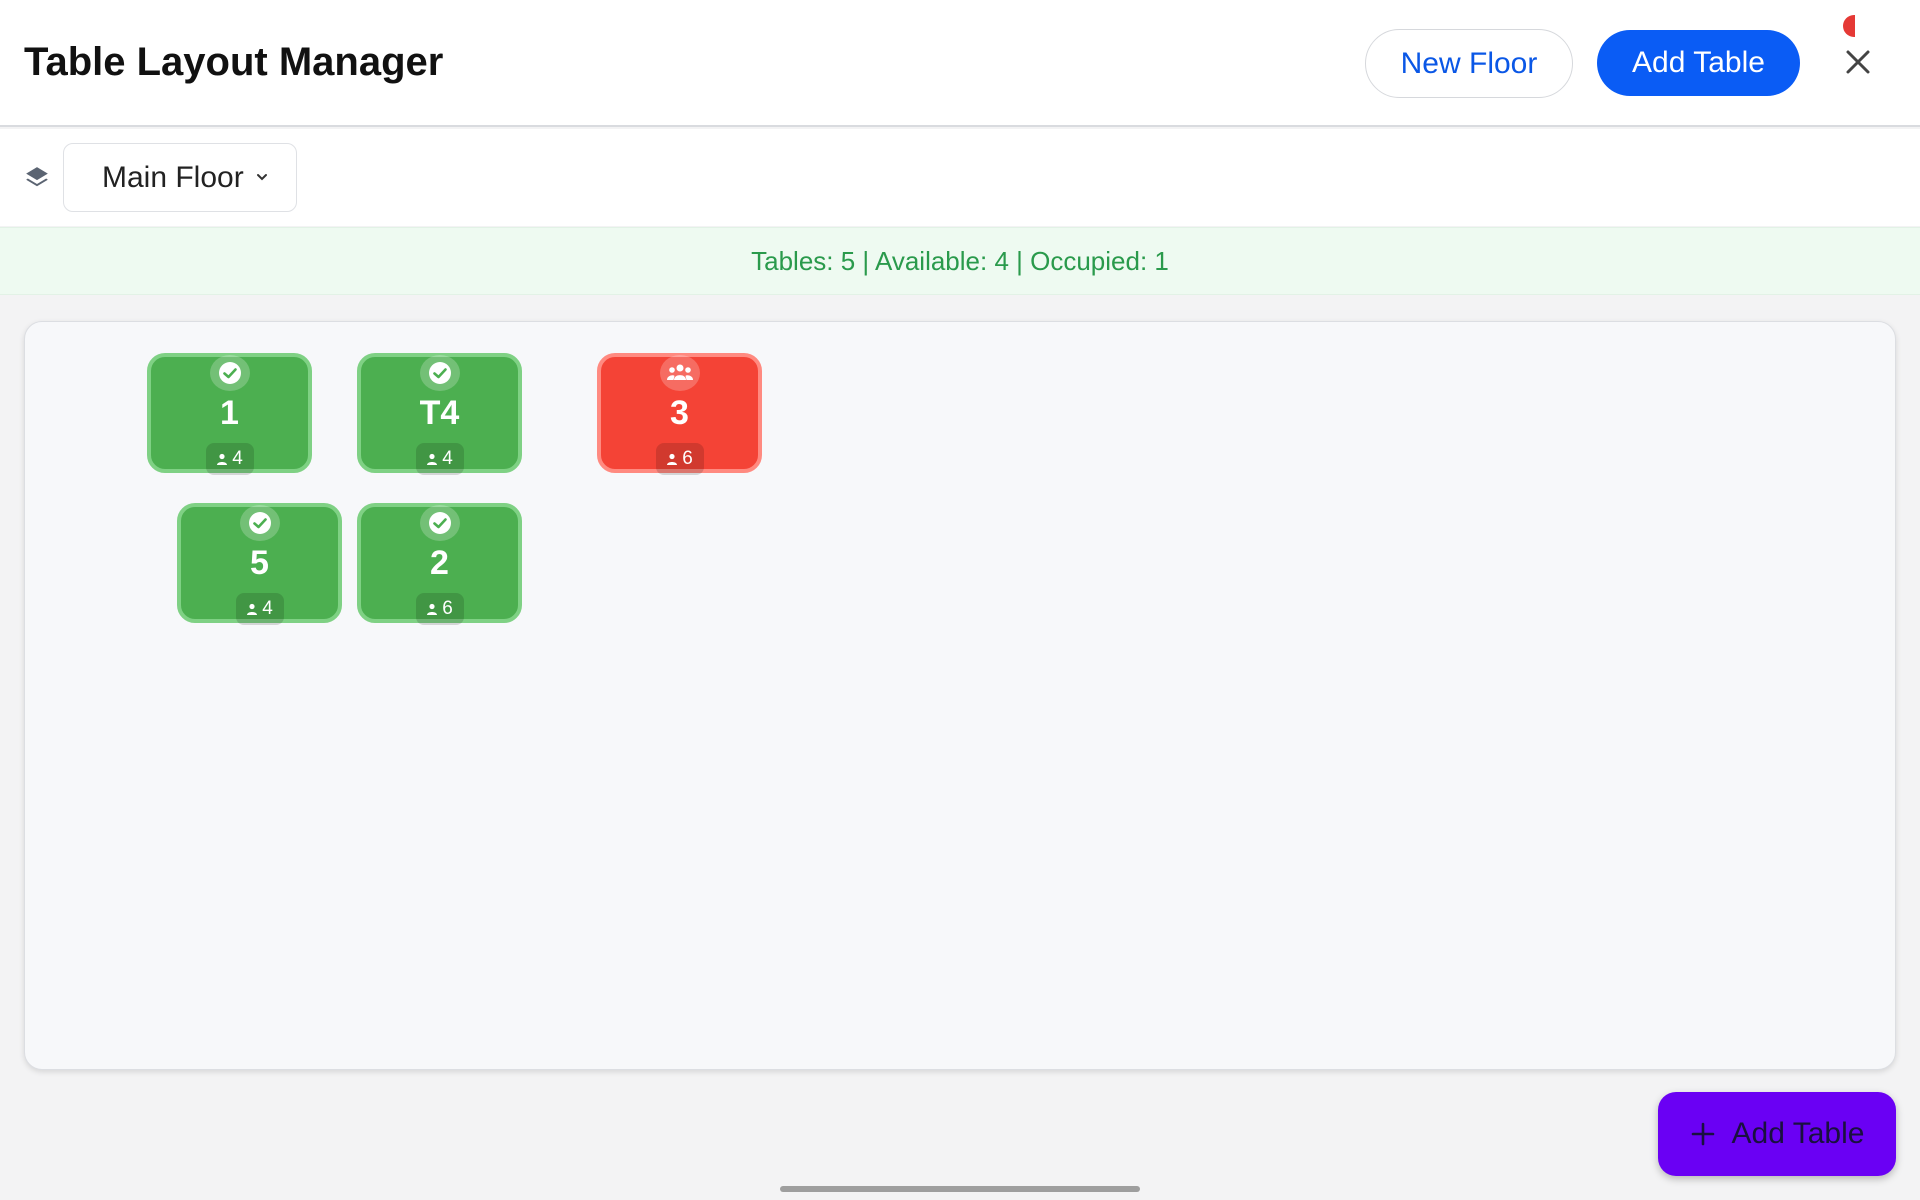 This screenshot has width=1920, height=1200. I want to click on table-number: T4, so click(439, 412).